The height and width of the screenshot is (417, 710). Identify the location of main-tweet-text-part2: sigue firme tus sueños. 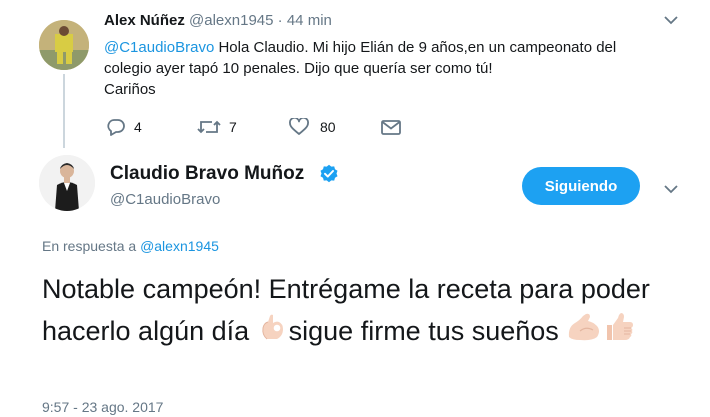
(427, 331).